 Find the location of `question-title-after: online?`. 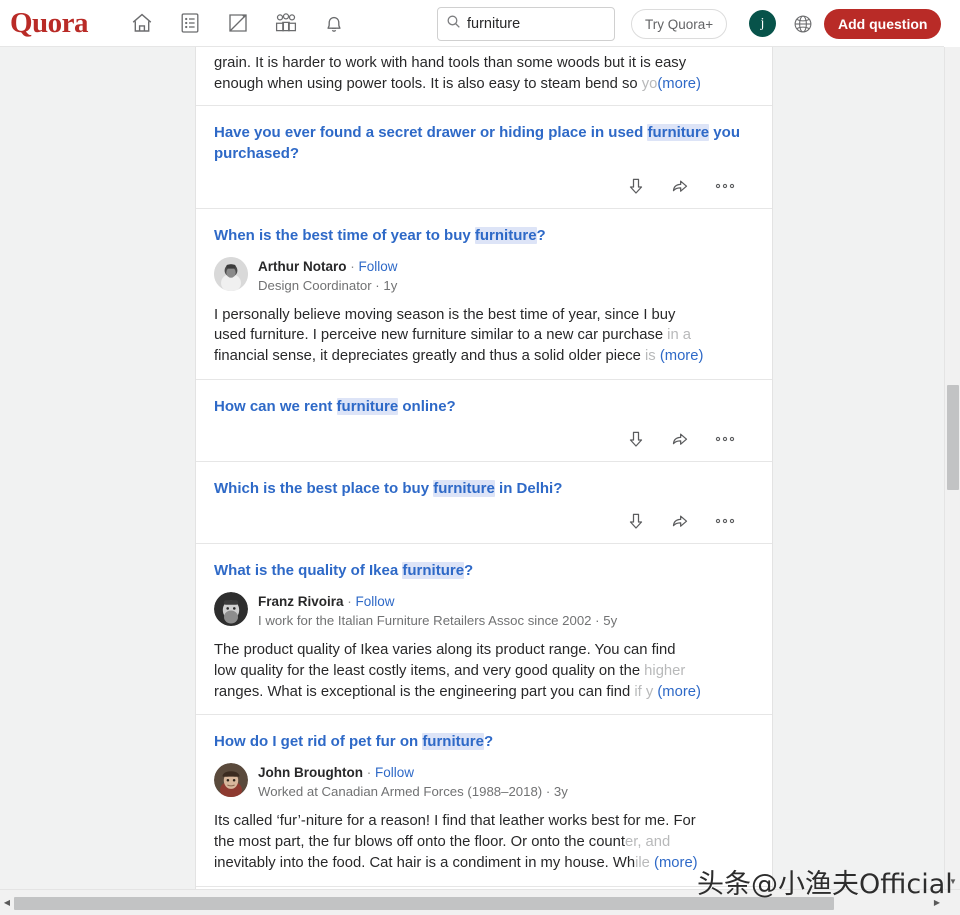

question-title-after: online? is located at coordinates (427, 406).